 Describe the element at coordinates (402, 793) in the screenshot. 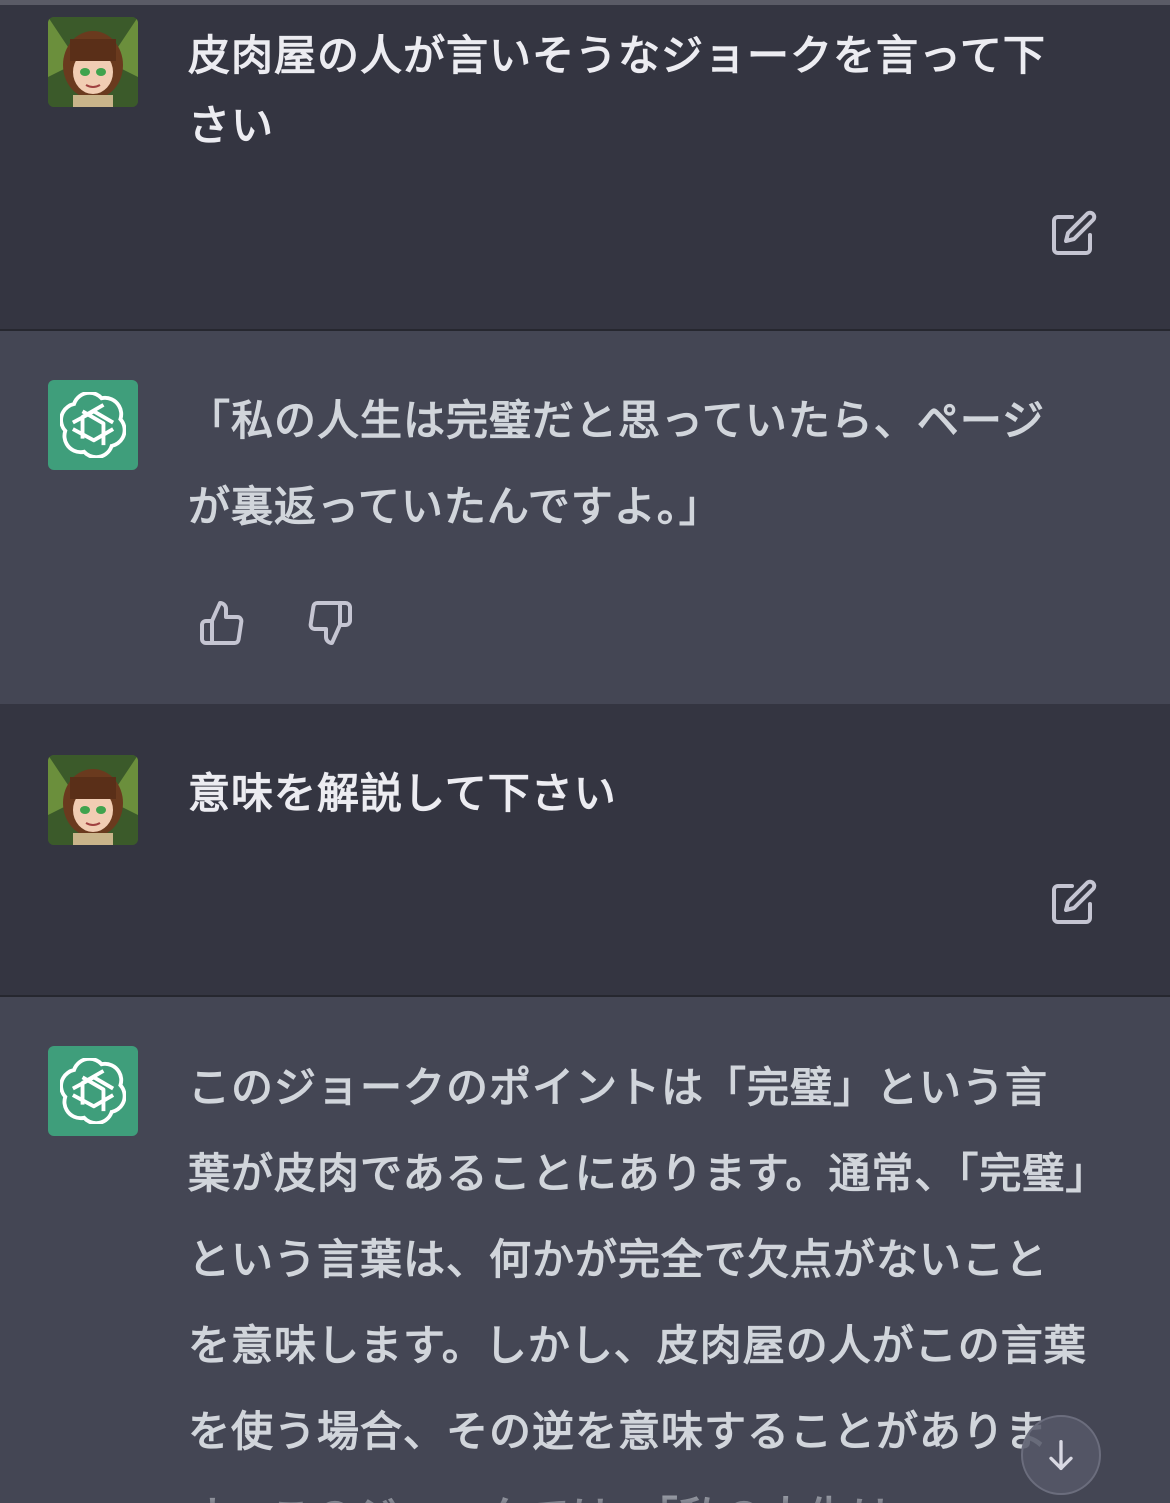

I see `message-text: 意味を解説して下さい` at that location.